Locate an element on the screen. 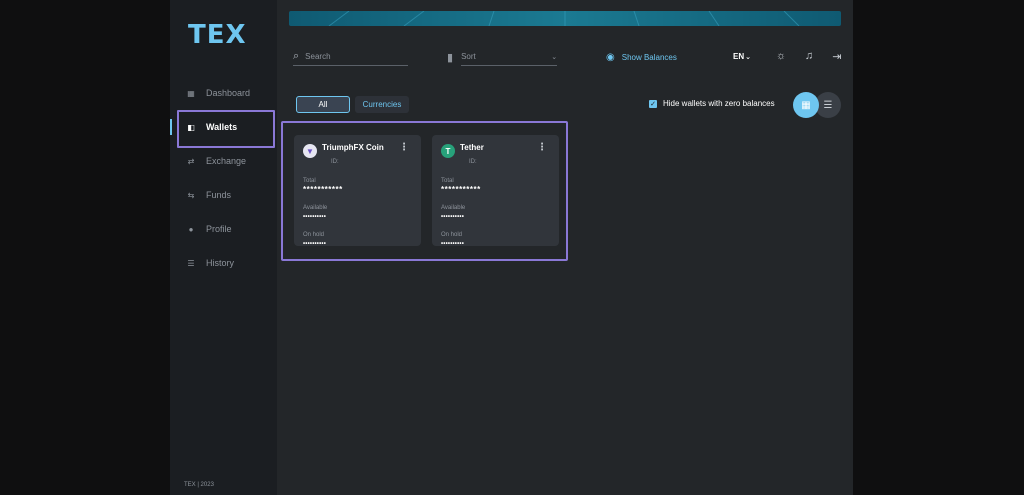 Image resolution: width=1024 pixels, height=495 pixels. search-box: ⌕ is located at coordinates (350, 57).